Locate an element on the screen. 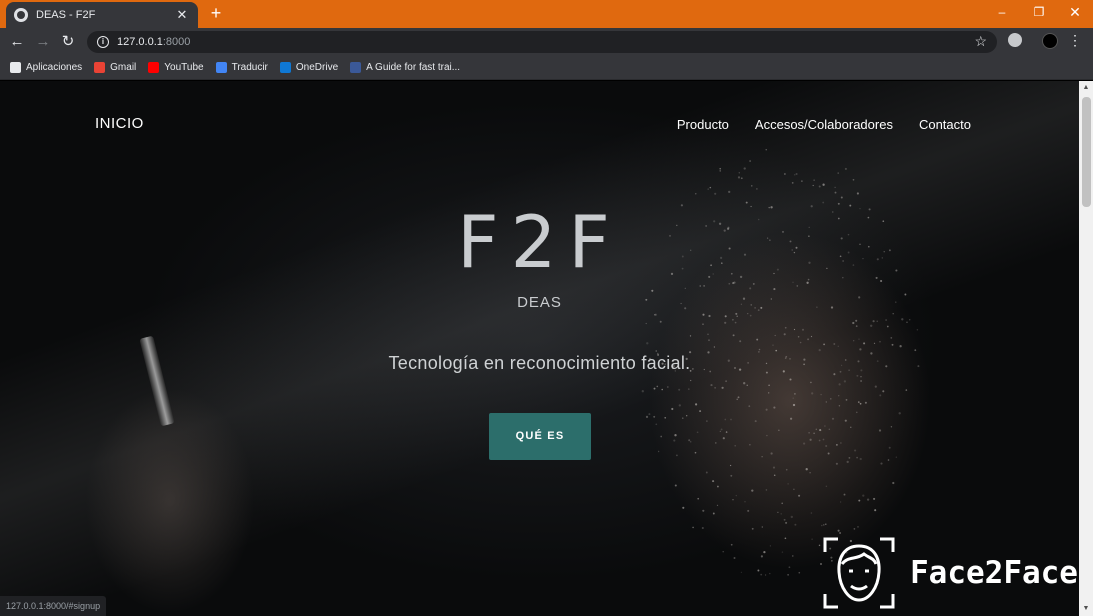 The width and height of the screenshot is (1093, 616). minimize-button: – is located at coordinates (1002, 13).